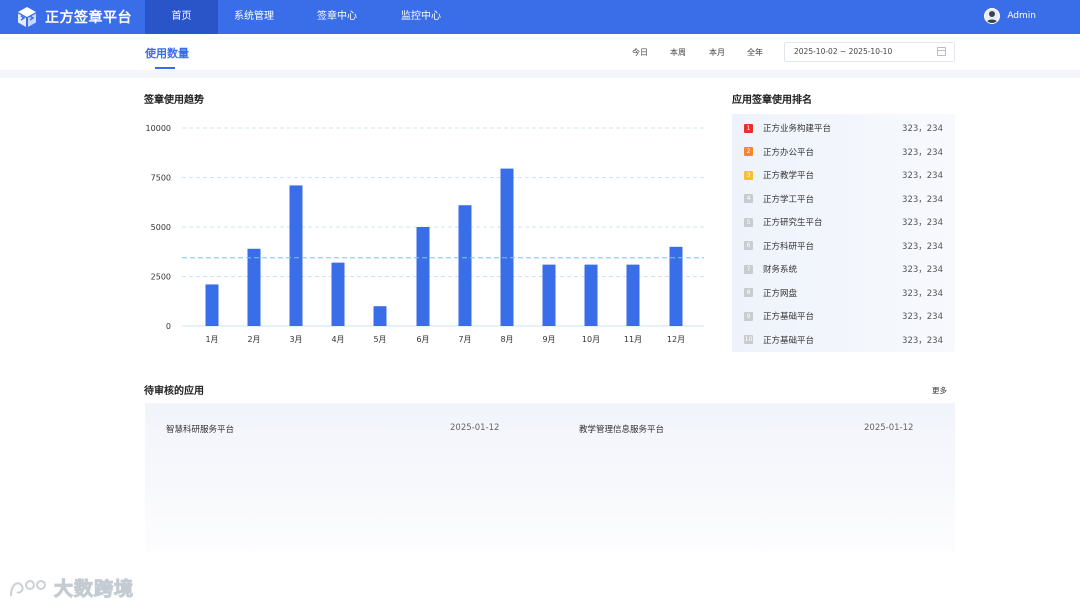 The image size is (1080, 608). What do you see at coordinates (748, 128) in the screenshot?
I see `rank-badge: 1` at bounding box center [748, 128].